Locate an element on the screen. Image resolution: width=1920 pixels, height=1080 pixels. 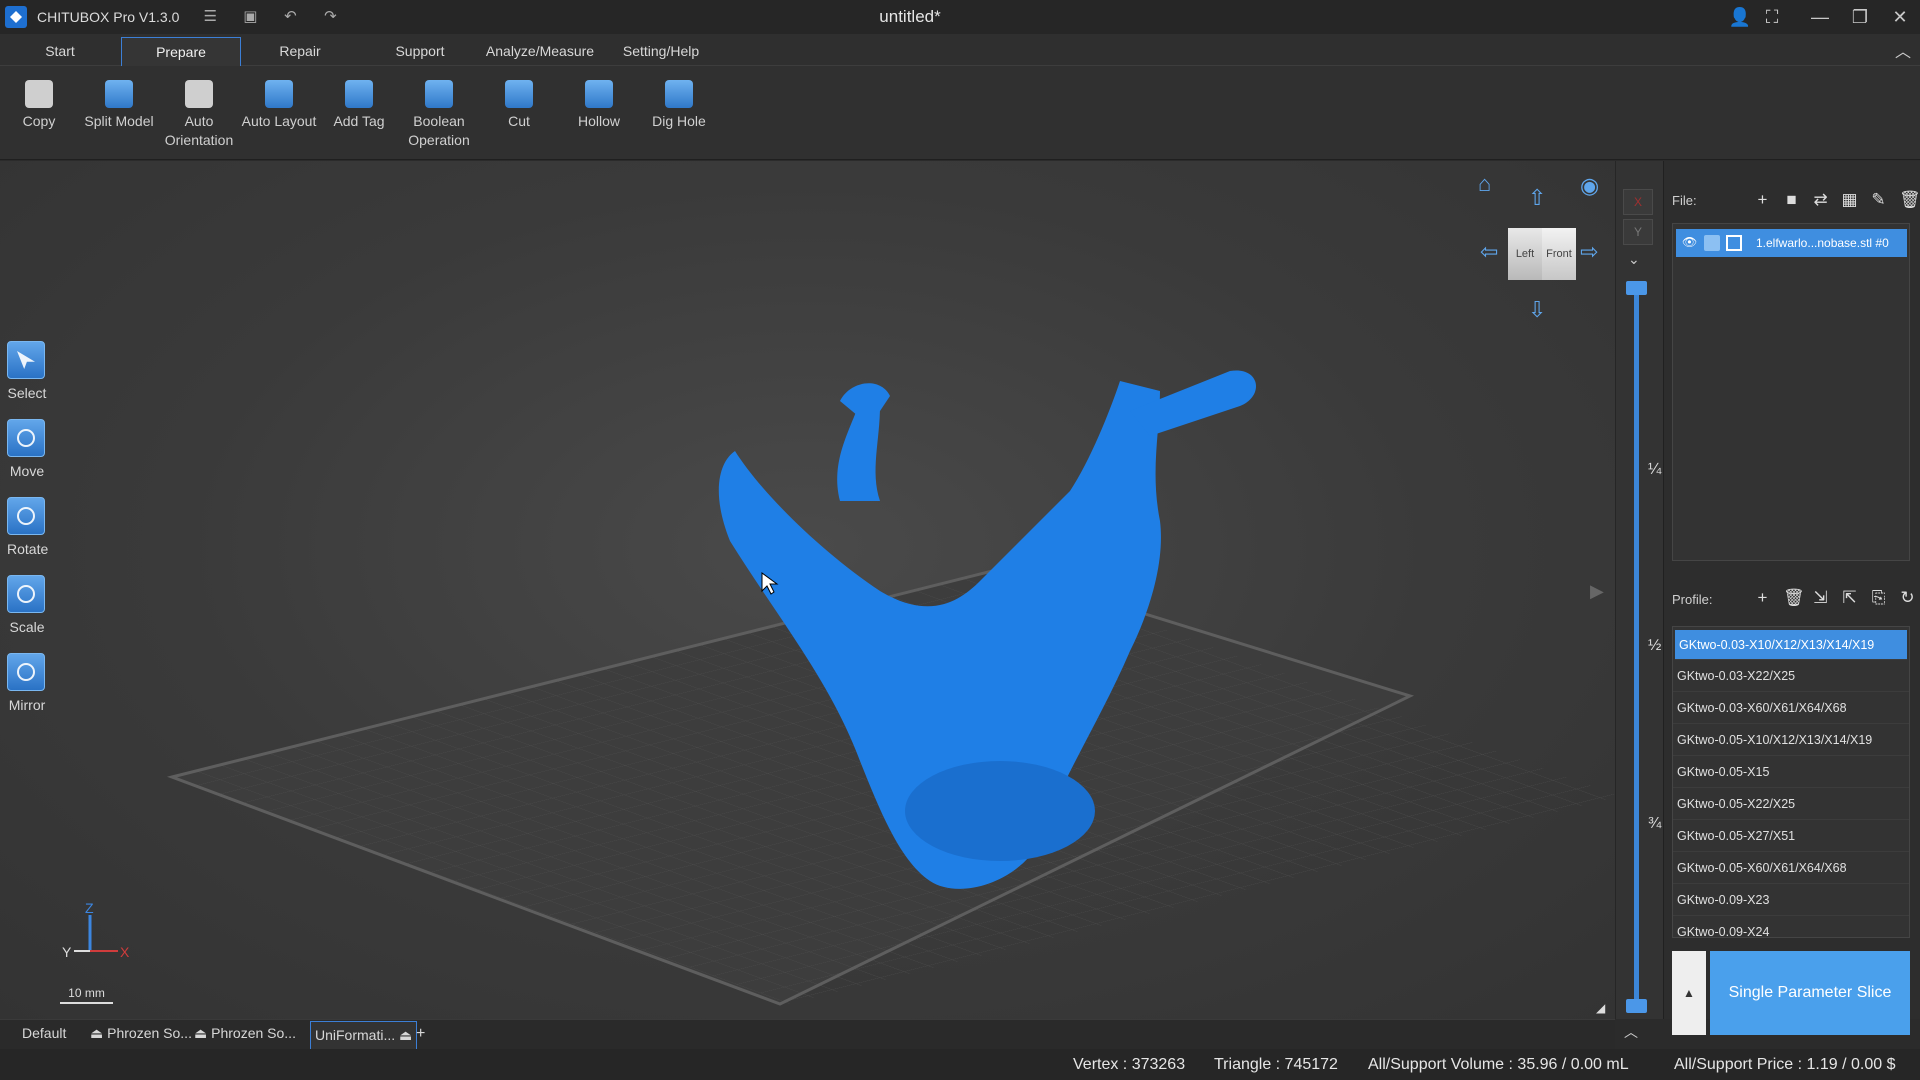
split-model-button: Split Model is located at coordinates (119, 105).